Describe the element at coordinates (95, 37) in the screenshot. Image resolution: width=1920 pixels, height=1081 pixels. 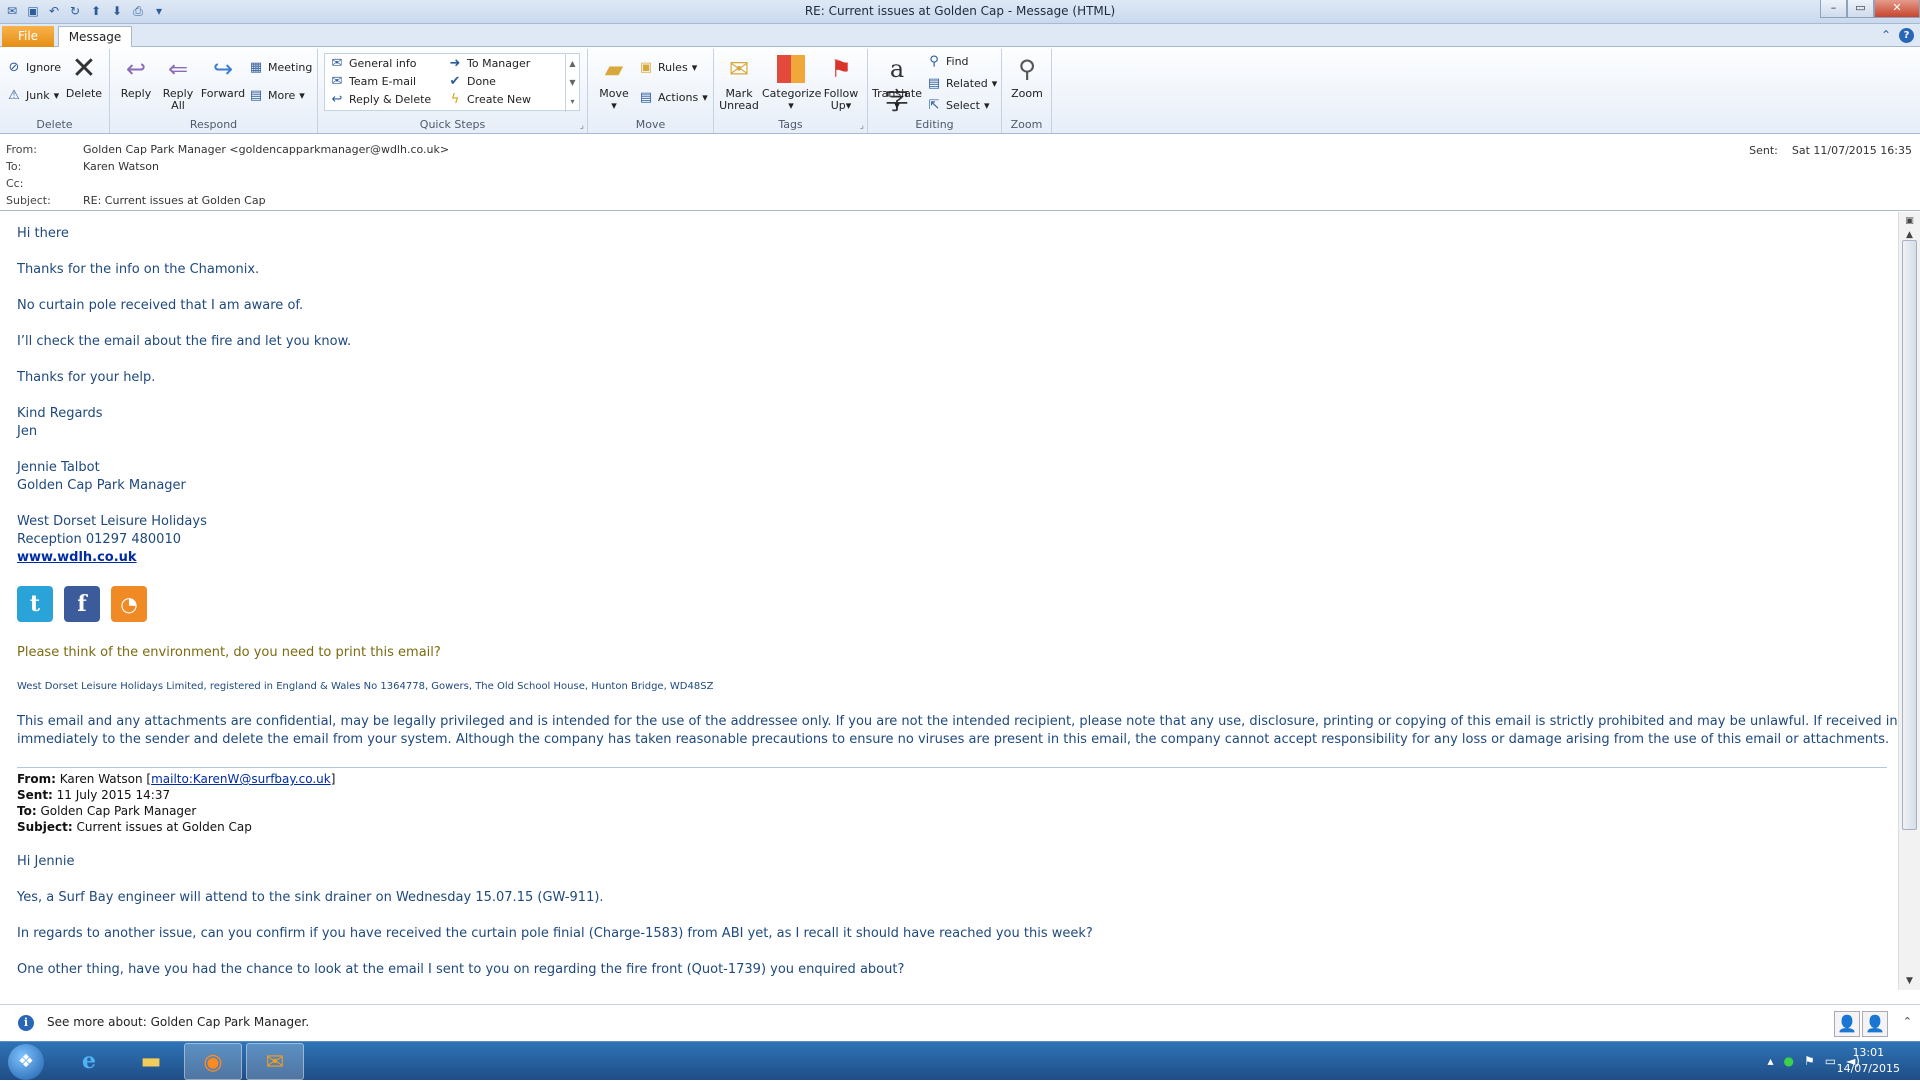
I see `tab-message: Message` at that location.